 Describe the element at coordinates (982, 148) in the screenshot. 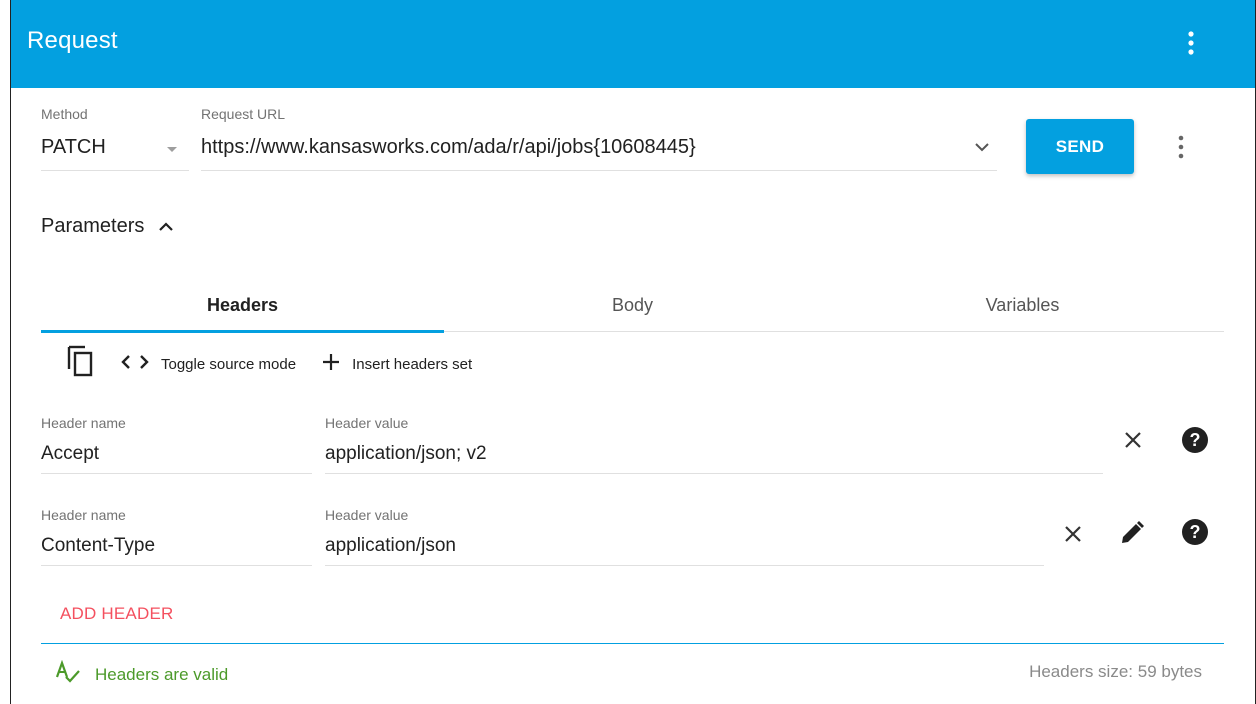

I see `chevron-down-icon` at that location.